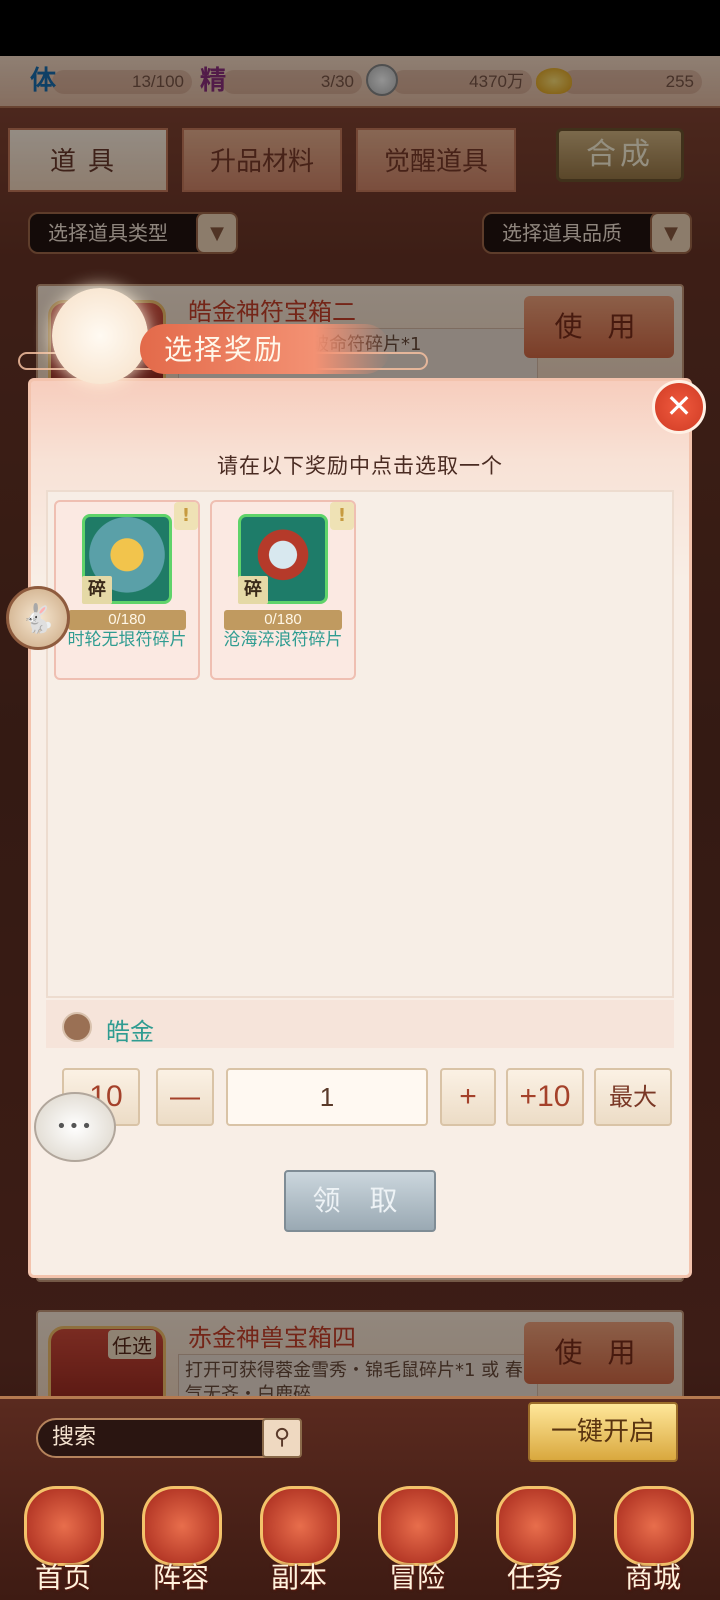  I want to click on nav-shop: 商城, so click(653, 1538).